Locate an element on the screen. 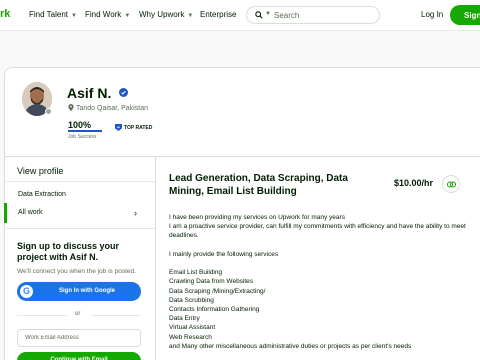 The image size is (480, 360). top-rated-badge: TOP RATED is located at coordinates (133, 127).